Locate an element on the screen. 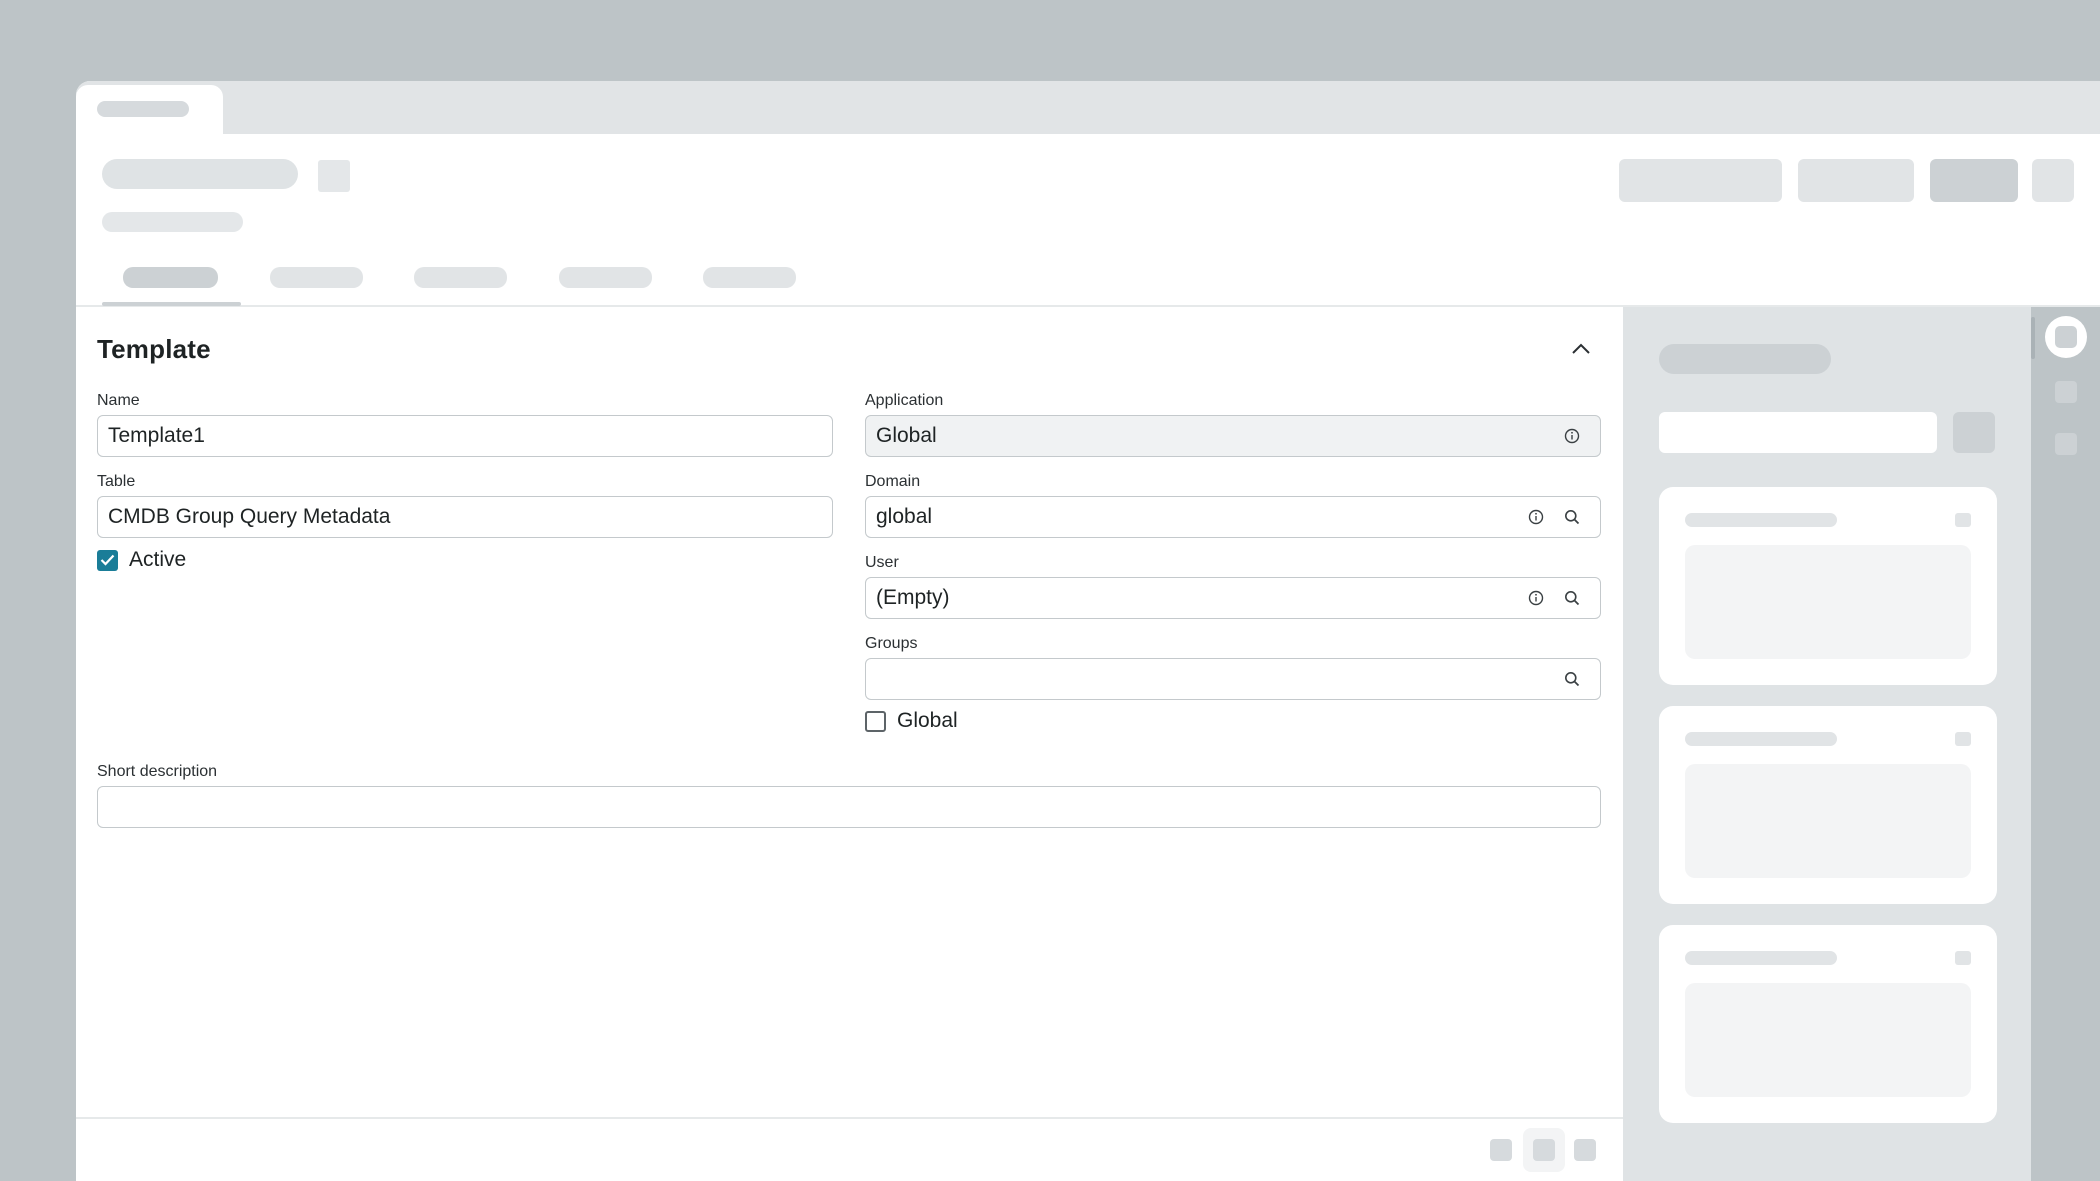  footer-action-2-icon is located at coordinates (1544, 1150).